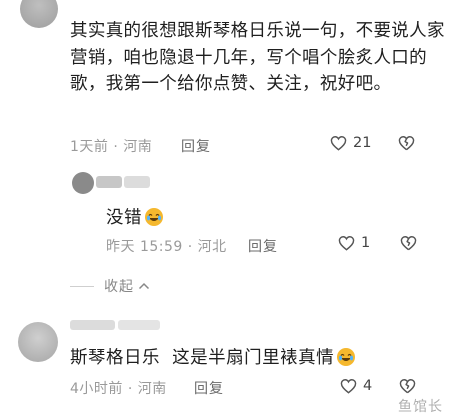 This screenshot has width=457, height=418. Describe the element at coordinates (362, 143) in the screenshot. I see `like-count: 21` at that location.